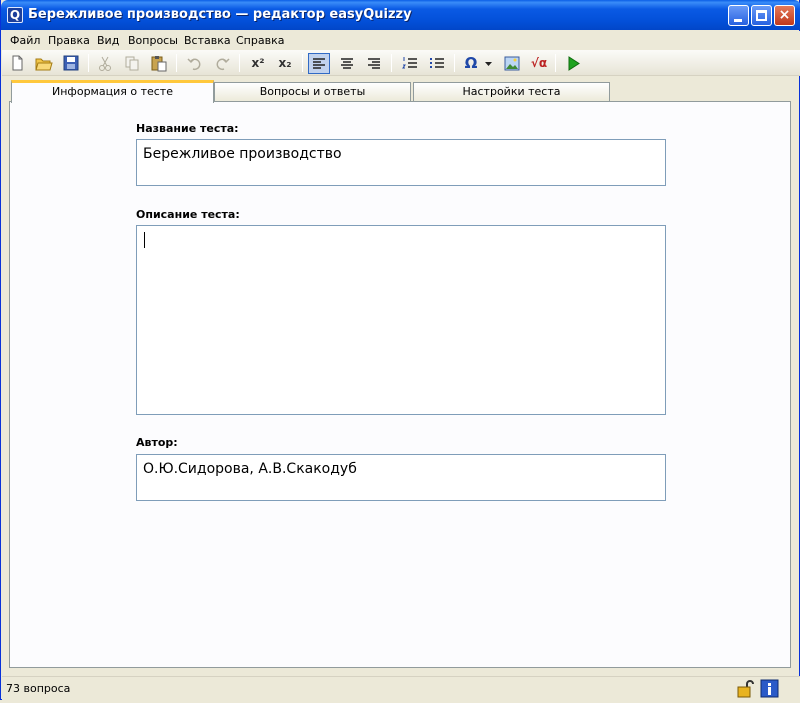  What do you see at coordinates (738, 15) in the screenshot?
I see `minimize-button` at bounding box center [738, 15].